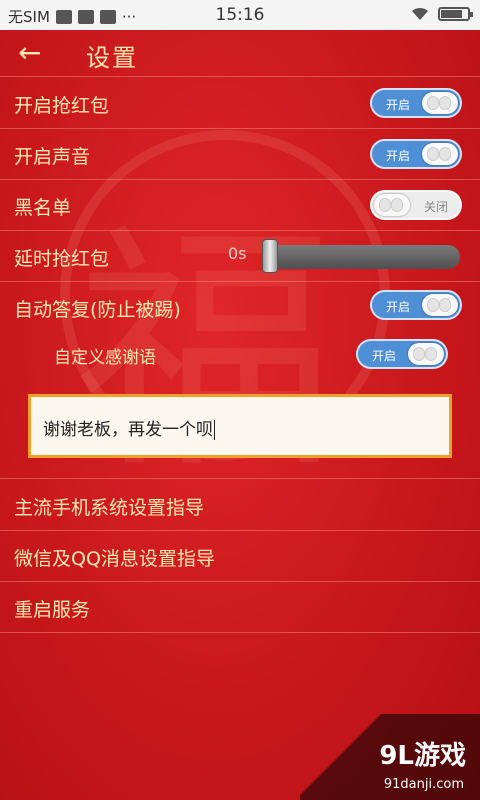 Image resolution: width=480 pixels, height=800 pixels. Describe the element at coordinates (240, 103) in the screenshot. I see `setting-row-grab-red-packet: 开启抢红包 开启` at that location.